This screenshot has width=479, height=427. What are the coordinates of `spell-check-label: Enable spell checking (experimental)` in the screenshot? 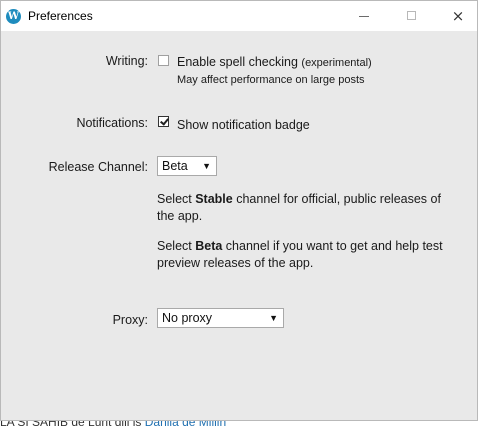 It's located at (274, 62).